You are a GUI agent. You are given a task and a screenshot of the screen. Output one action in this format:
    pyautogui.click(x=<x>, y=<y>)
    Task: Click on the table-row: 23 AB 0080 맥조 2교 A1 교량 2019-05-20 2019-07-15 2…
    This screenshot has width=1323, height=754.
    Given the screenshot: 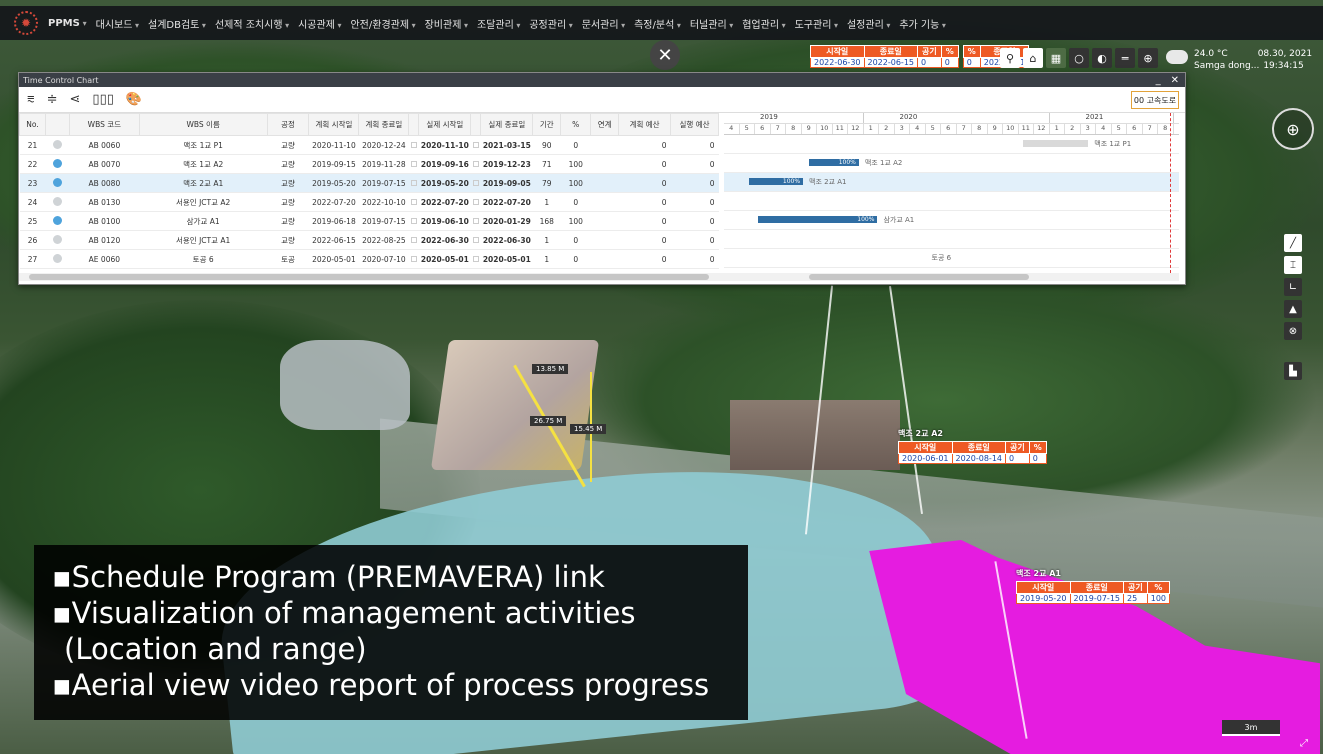 What is the action you would take?
    pyautogui.click(x=369, y=183)
    